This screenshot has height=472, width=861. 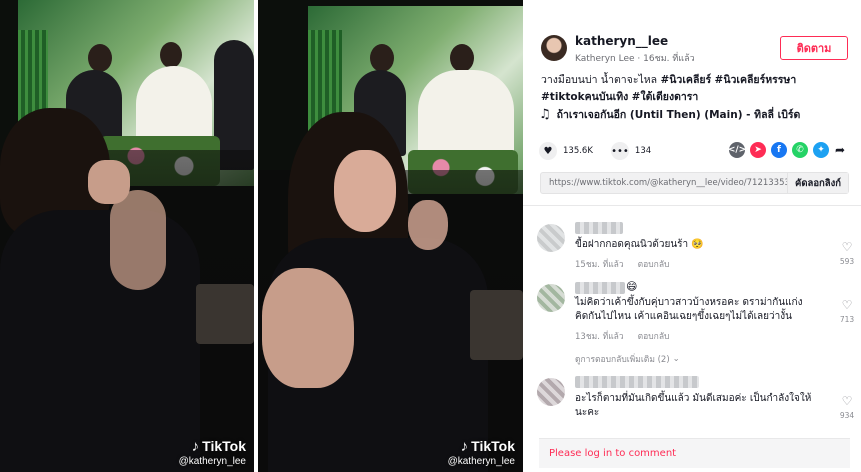 What do you see at coordinates (584, 97) in the screenshot?
I see `hashtag-link: #tiktokคนบันเทิง` at bounding box center [584, 97].